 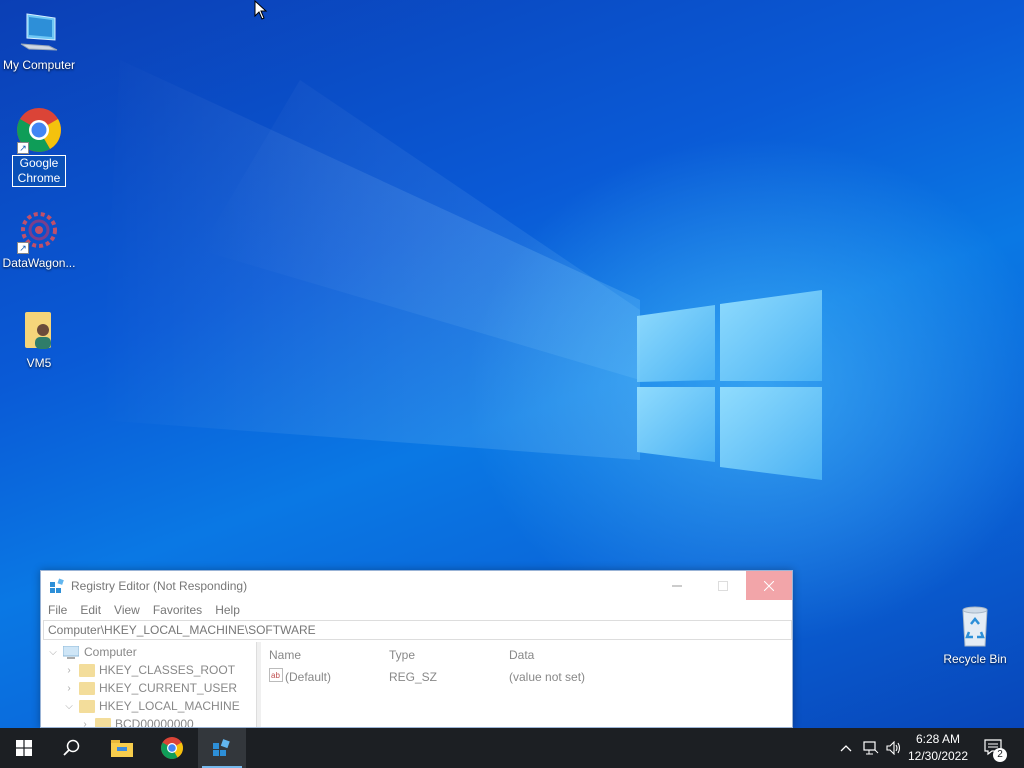 I want to click on desktop-icon-vm5: VM5, so click(x=39, y=338).